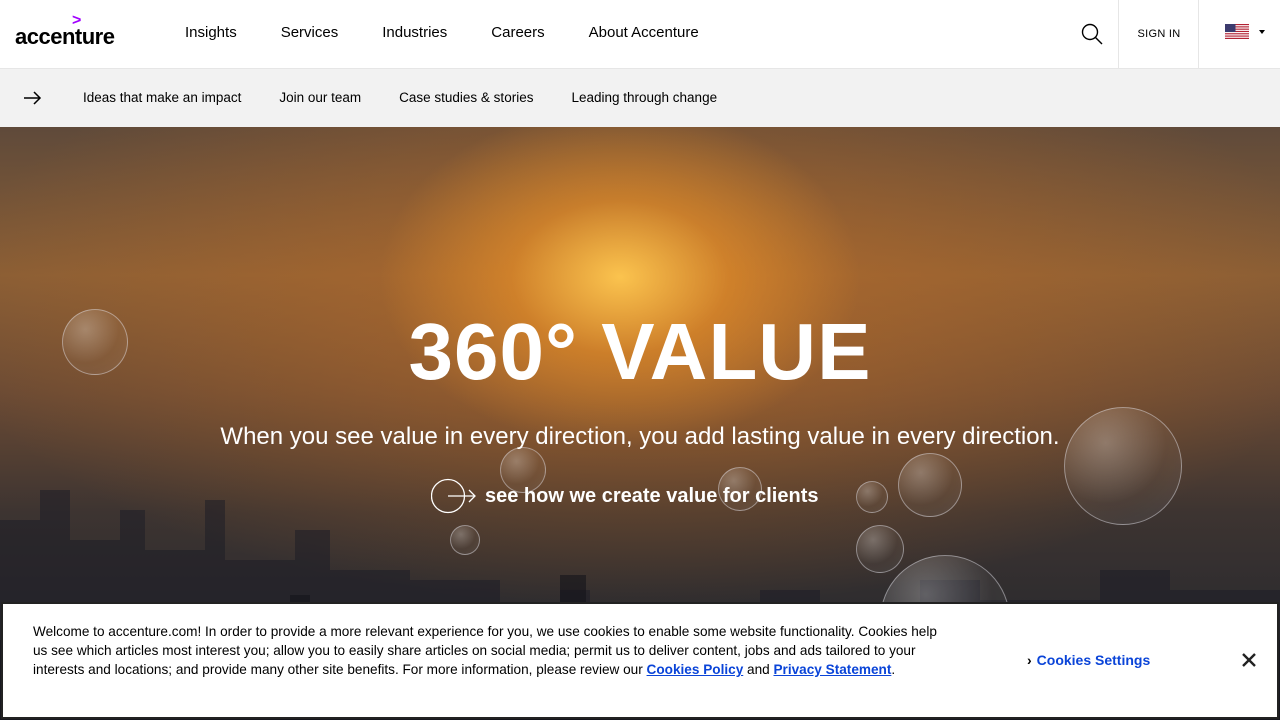 Image resolution: width=1280 pixels, height=720 pixels. What do you see at coordinates (893, 669) in the screenshot?
I see `cookie-period: .` at bounding box center [893, 669].